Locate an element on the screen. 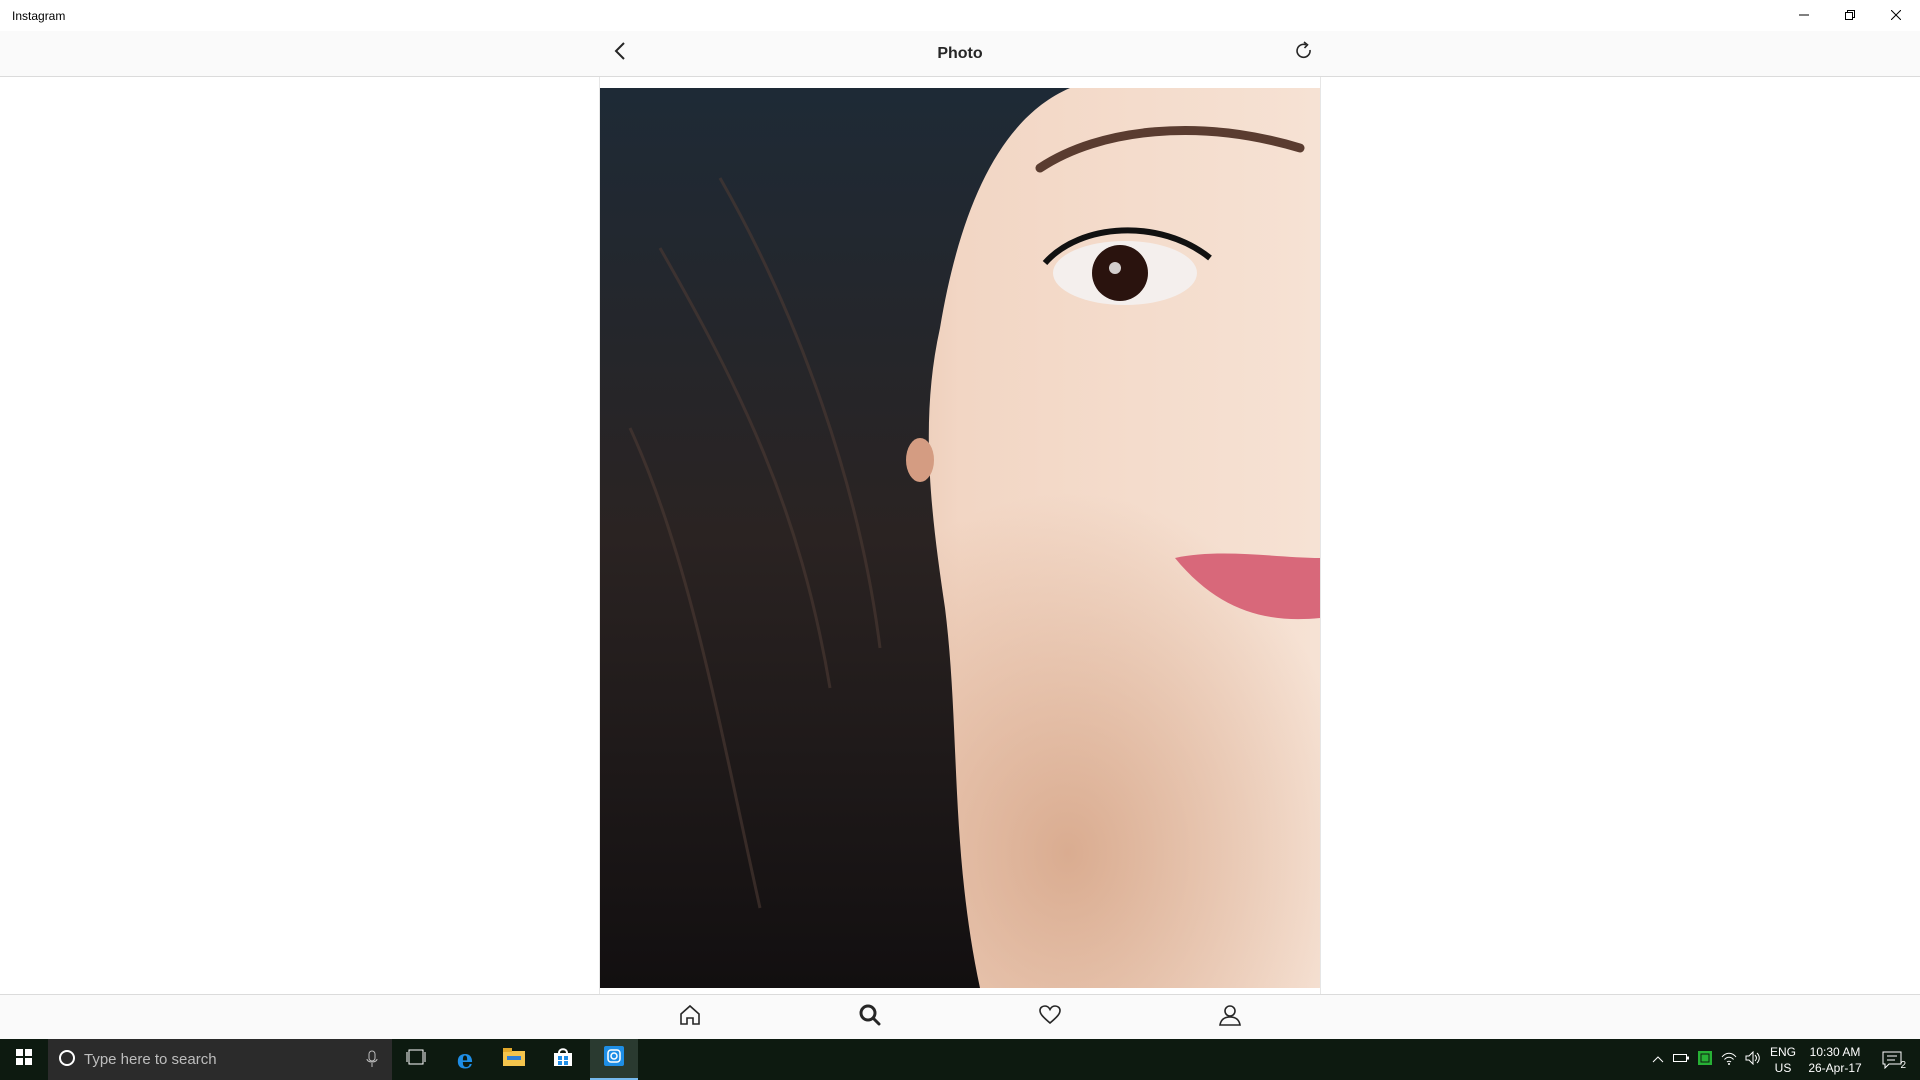  close-button is located at coordinates (1896, 15).